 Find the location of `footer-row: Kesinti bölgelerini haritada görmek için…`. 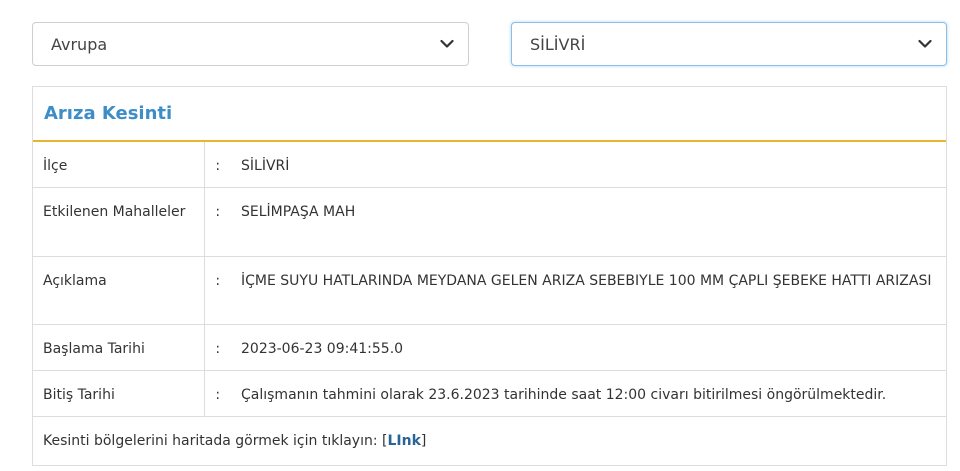

footer-row: Kesinti bölgelerini haritada görmek için… is located at coordinates (489, 438).